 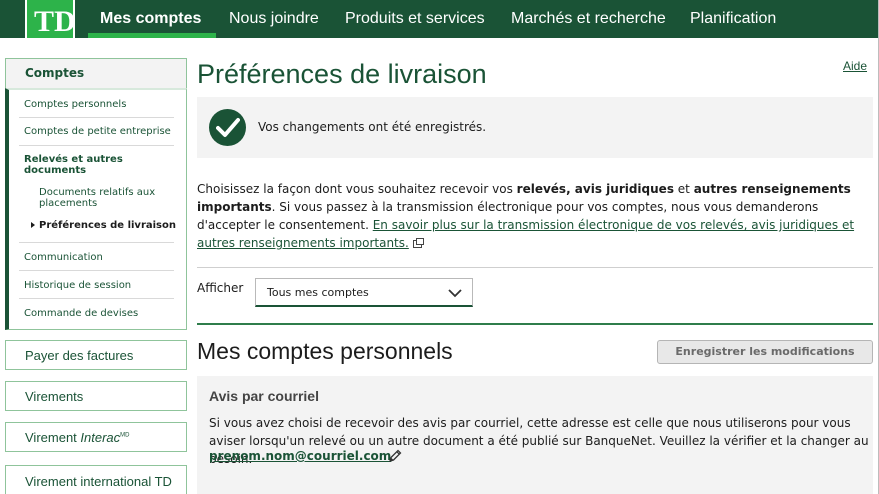 I want to click on interac-prefix: Virement, so click(x=53, y=437).